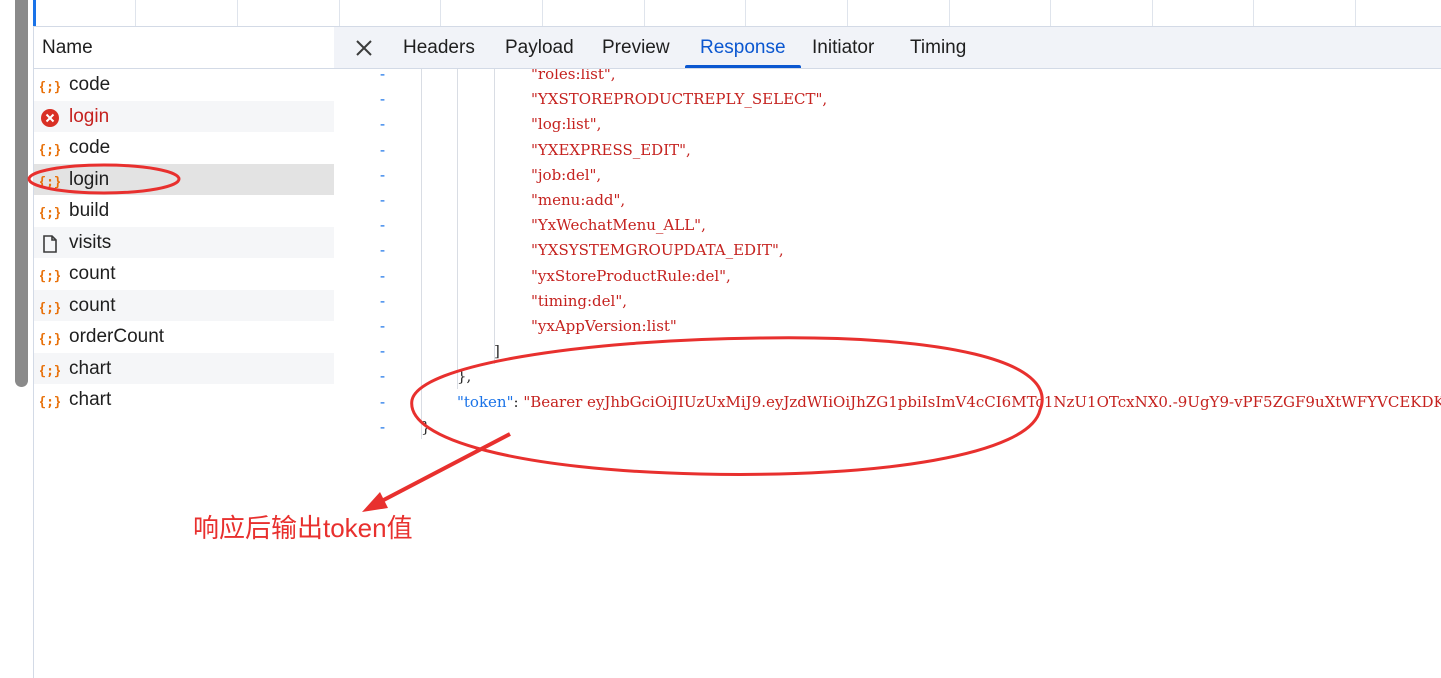 Image resolution: width=1441 pixels, height=678 pixels. Describe the element at coordinates (737, 13) in the screenshot. I see `timeline-overview` at that location.